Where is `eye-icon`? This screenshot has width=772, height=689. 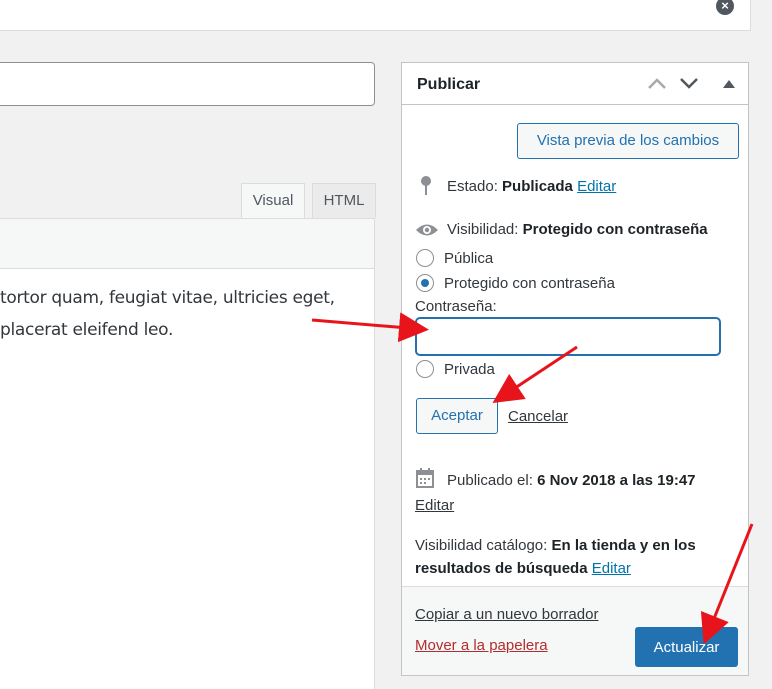 eye-icon is located at coordinates (427, 230).